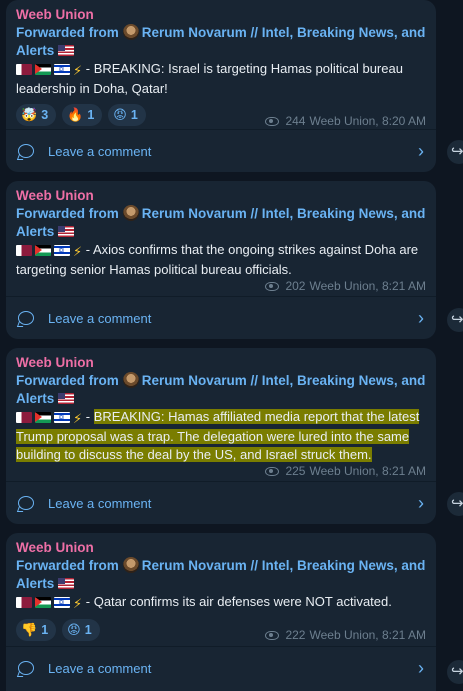  I want to click on reaction-exploding-head: 🤯 3, so click(36, 115).